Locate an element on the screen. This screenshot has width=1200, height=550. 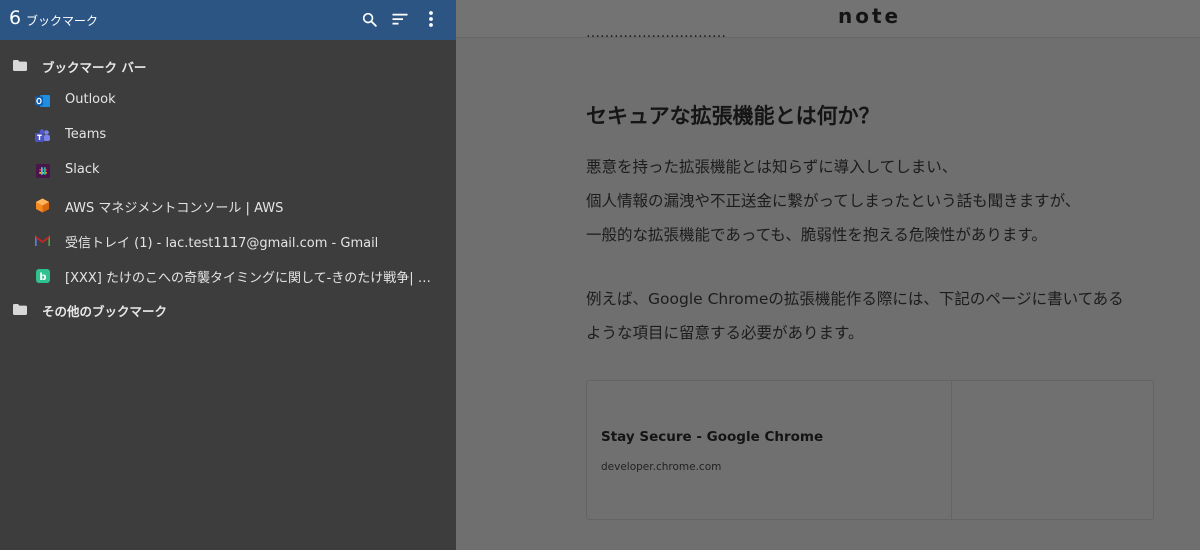
bookmark-label: [XXX] たけのこへの奇襲タイミングに関して-きのたけ戦争| Wiki is located at coordinates (249, 278).